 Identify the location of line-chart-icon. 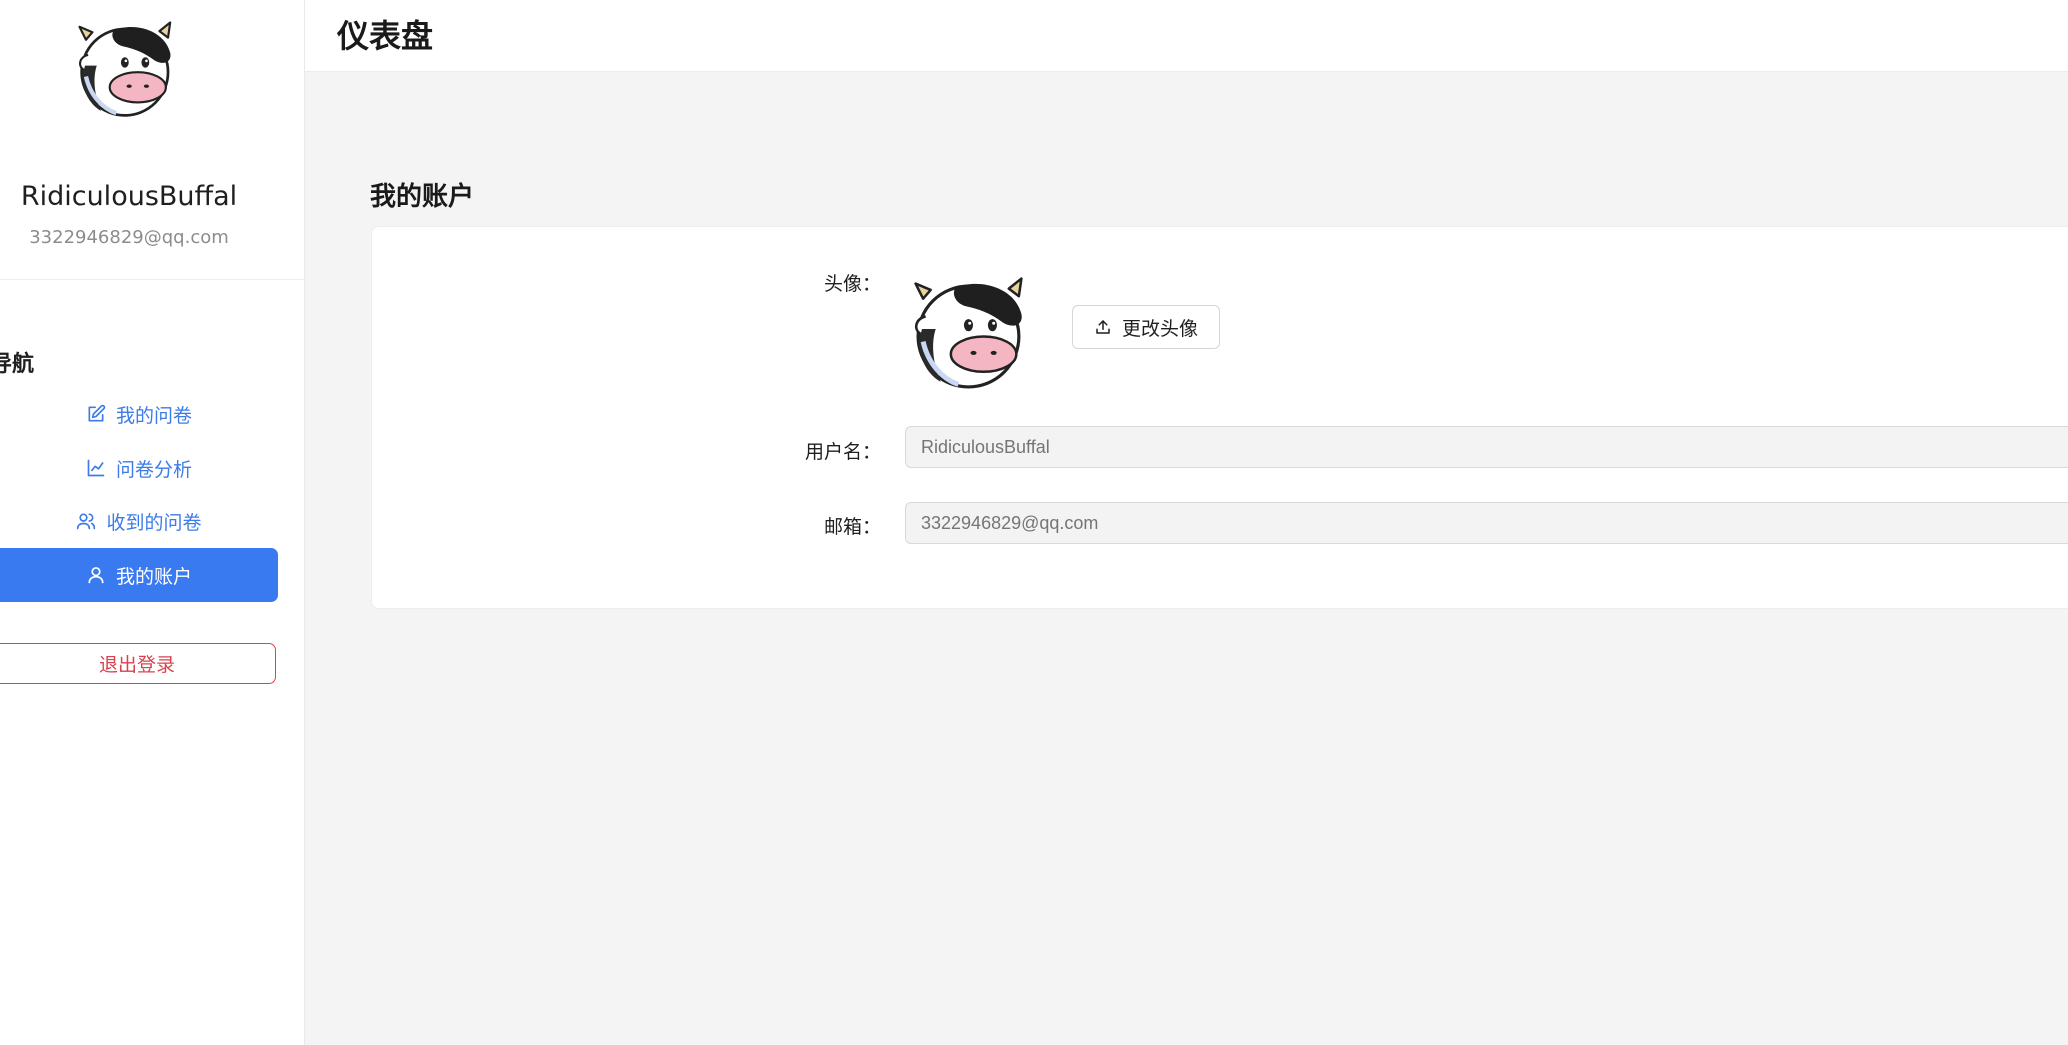
(96, 468).